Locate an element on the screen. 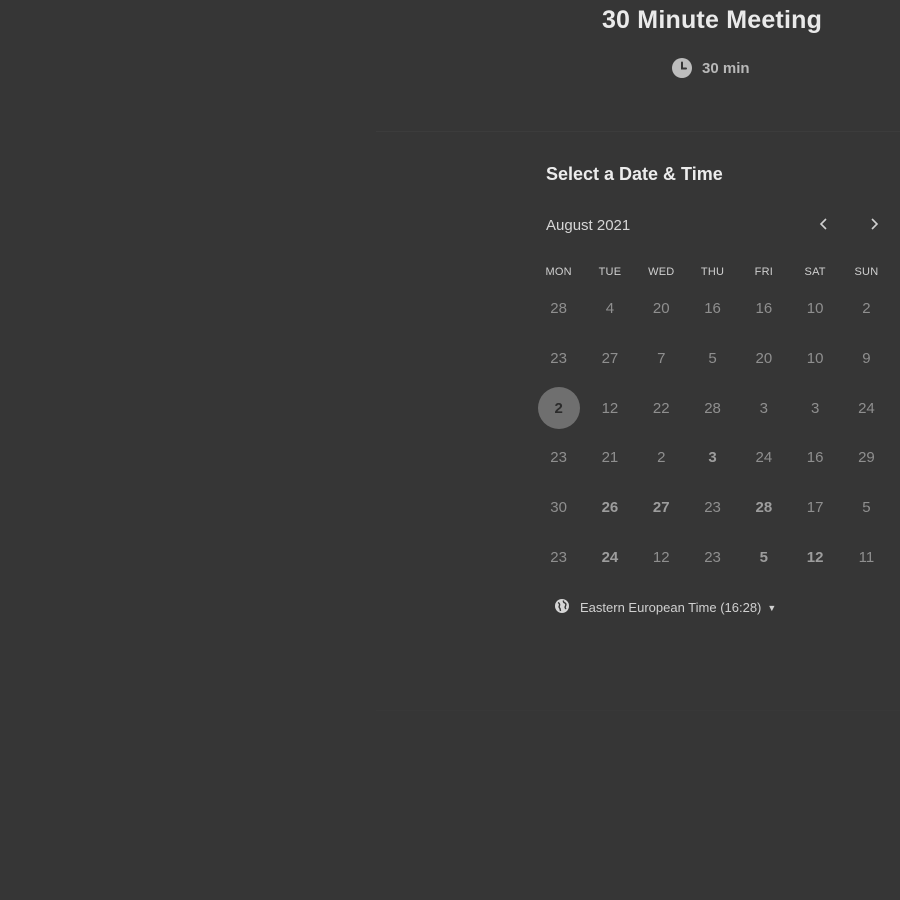  globe-icon is located at coordinates (562, 607).